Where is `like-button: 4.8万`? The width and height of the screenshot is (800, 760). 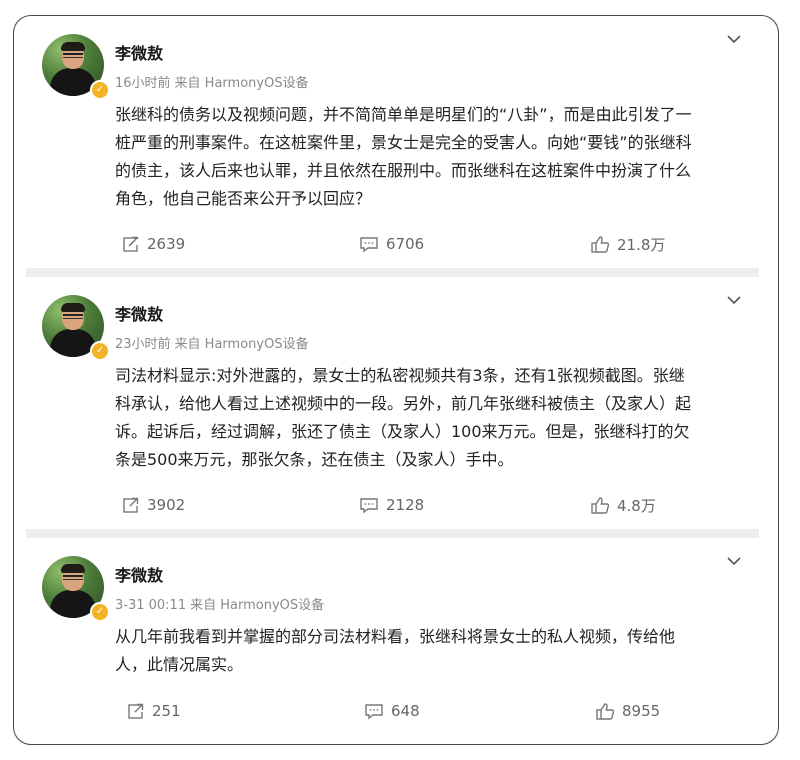
like-button: 4.8万 is located at coordinates (623, 505).